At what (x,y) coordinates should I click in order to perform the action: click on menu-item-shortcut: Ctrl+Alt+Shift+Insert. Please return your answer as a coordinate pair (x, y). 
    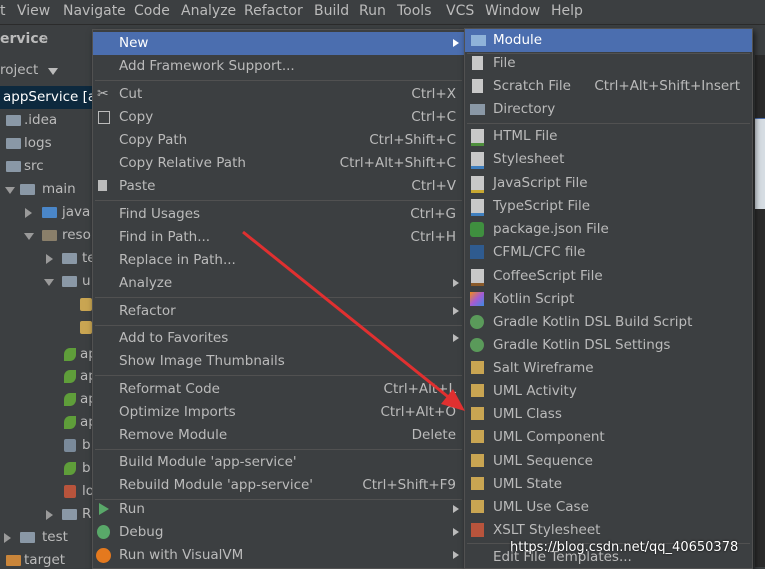
    Looking at the image, I should click on (667, 86).